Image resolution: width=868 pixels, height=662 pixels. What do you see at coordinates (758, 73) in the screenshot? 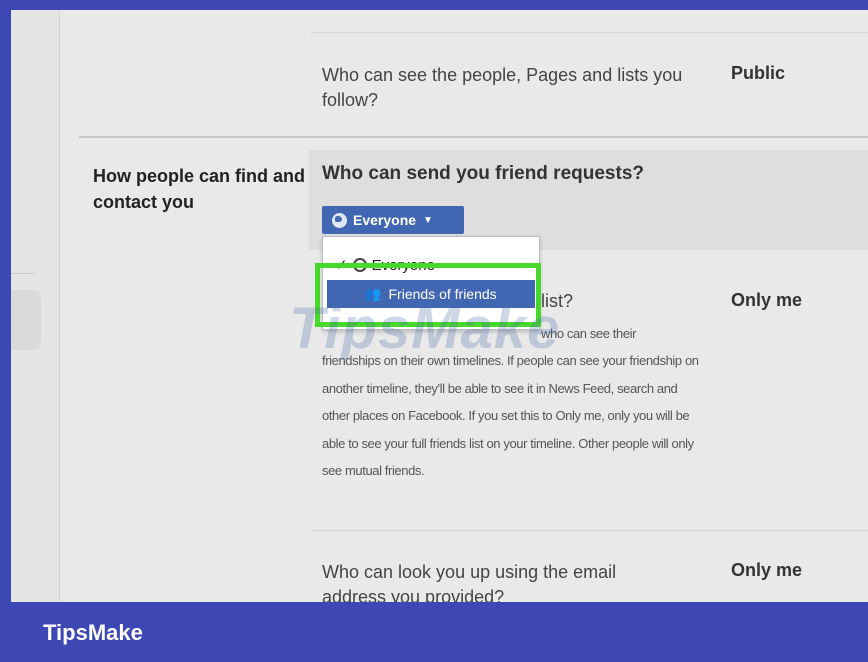
I see `follow-value: Public` at bounding box center [758, 73].